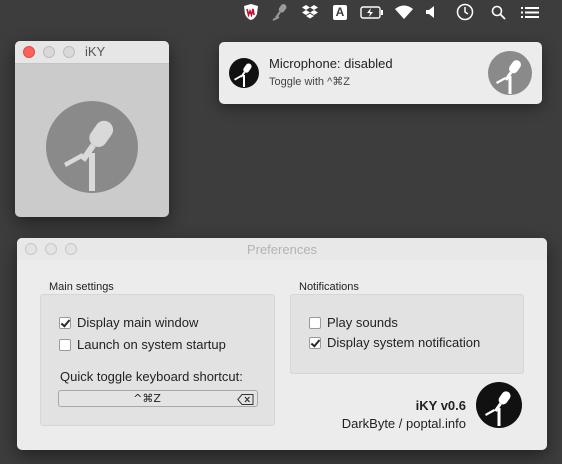 The width and height of the screenshot is (562, 464). What do you see at coordinates (92, 148) in the screenshot?
I see `microphone-toggle-icon` at bounding box center [92, 148].